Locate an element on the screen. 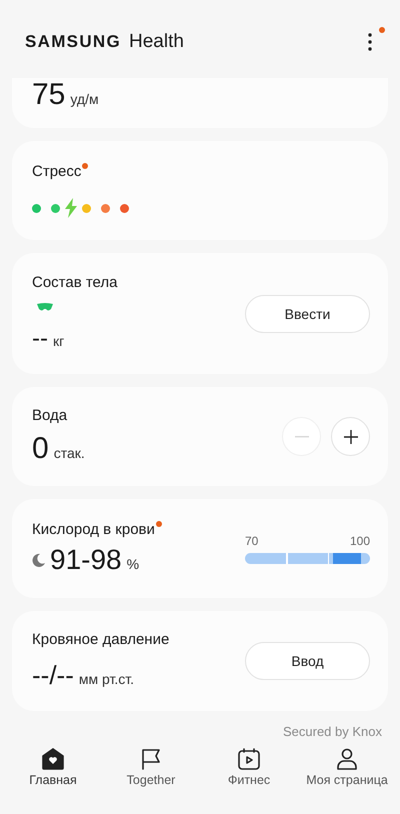 Image resolution: width=400 pixels, height=814 pixels. nav-tab: Together is located at coordinates (151, 777).